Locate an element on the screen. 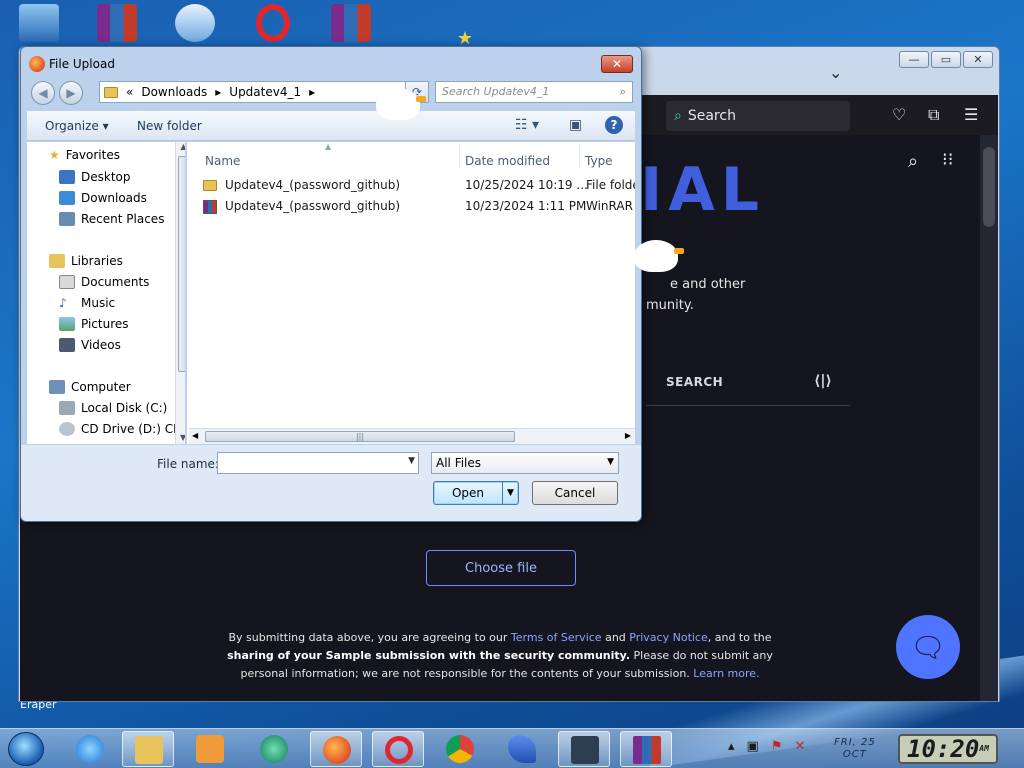 Image resolution: width=1024 pixels, height=768 pixels. file-list-h-scrollbar: ◀ ||| ▶ is located at coordinates (412, 436).